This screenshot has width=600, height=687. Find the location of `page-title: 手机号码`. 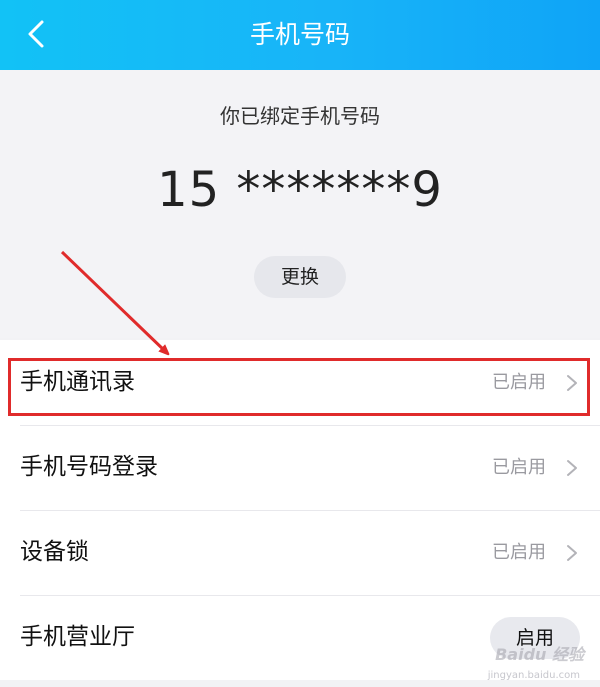

page-title: 手机号码 is located at coordinates (299, 34).